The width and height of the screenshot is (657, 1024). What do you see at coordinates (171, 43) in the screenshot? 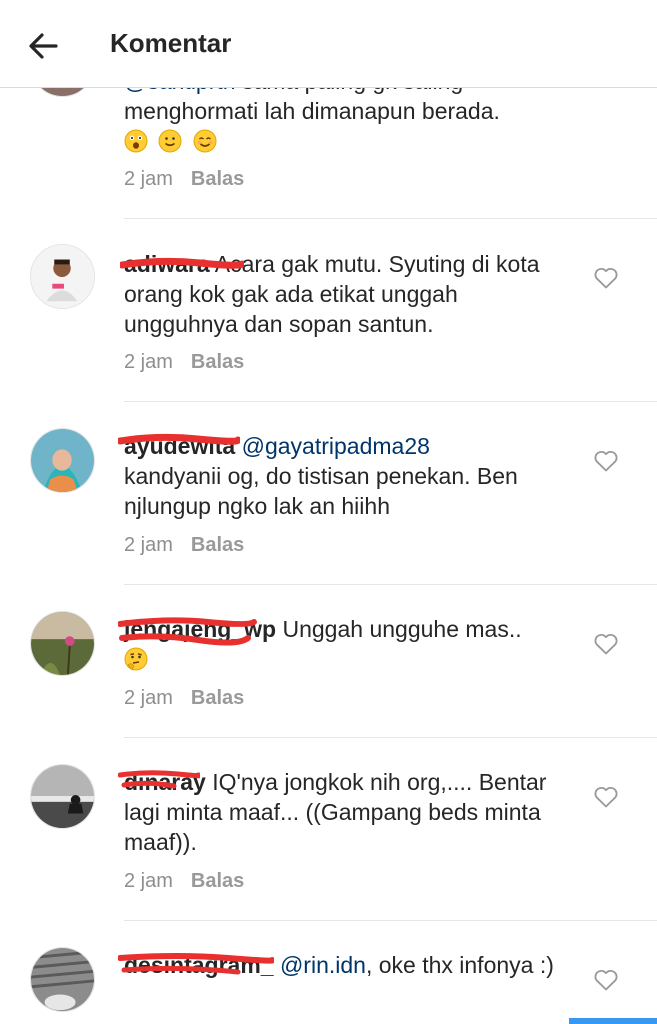
I see `page-title: Komentar` at bounding box center [171, 43].